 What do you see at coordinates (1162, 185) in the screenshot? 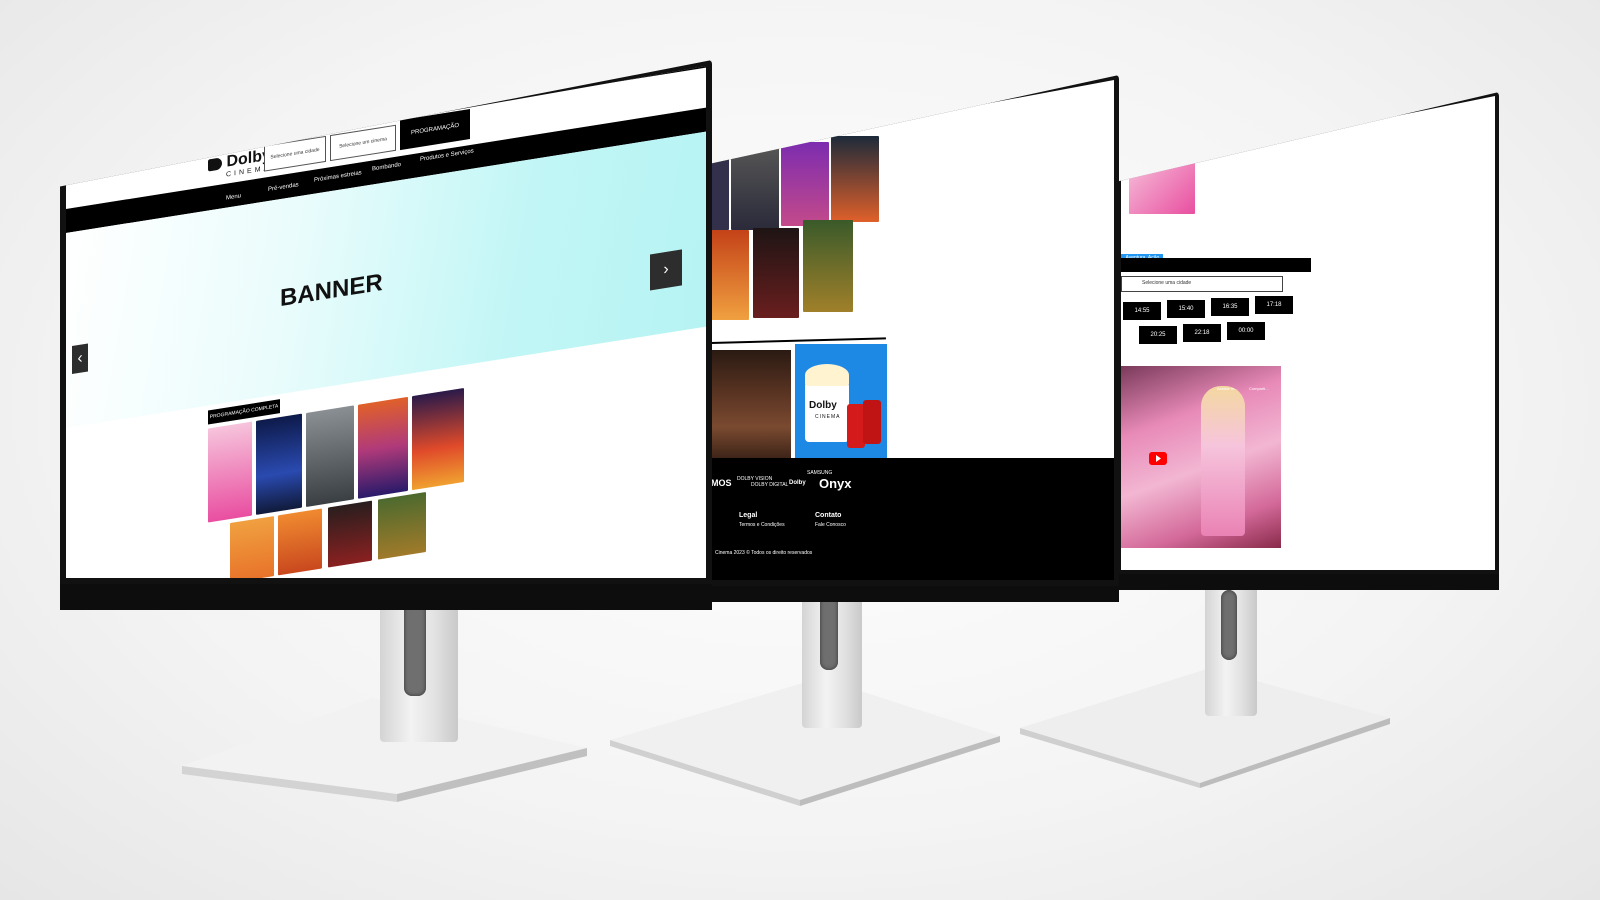
I see `barbie-poster` at bounding box center [1162, 185].